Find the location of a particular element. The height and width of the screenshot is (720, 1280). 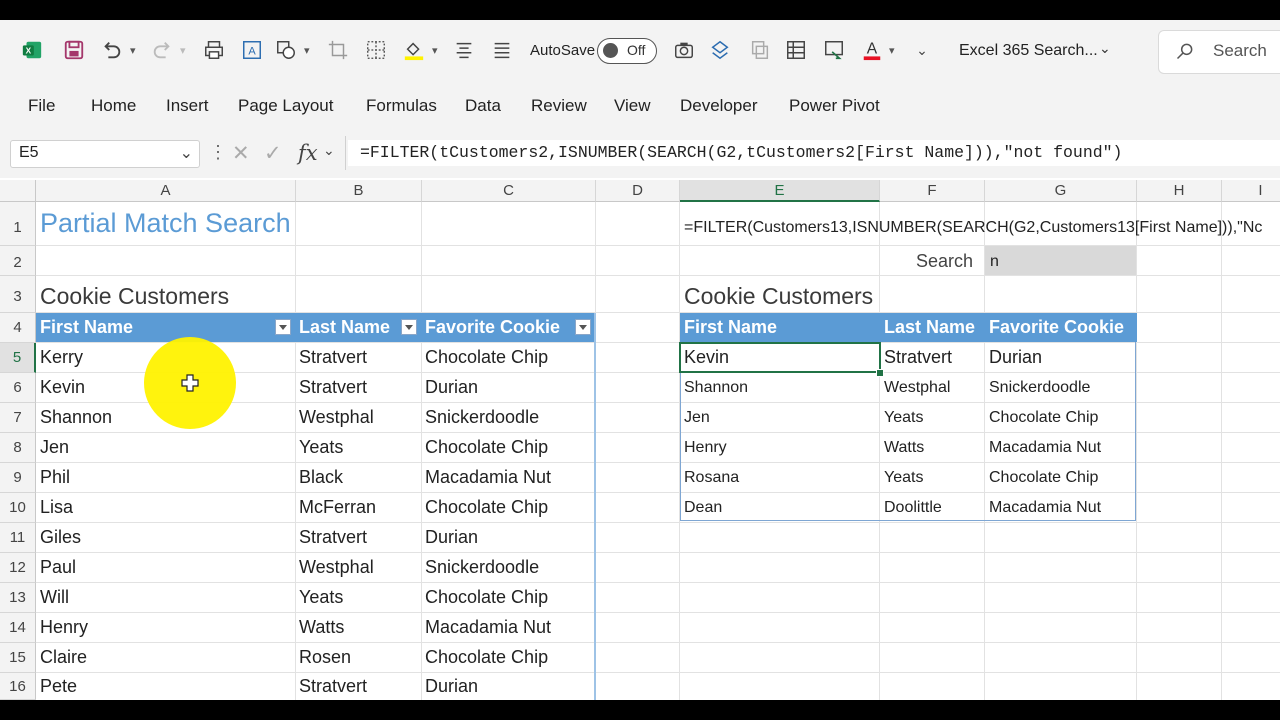

right-header-last-name: Last Name is located at coordinates (929, 327).